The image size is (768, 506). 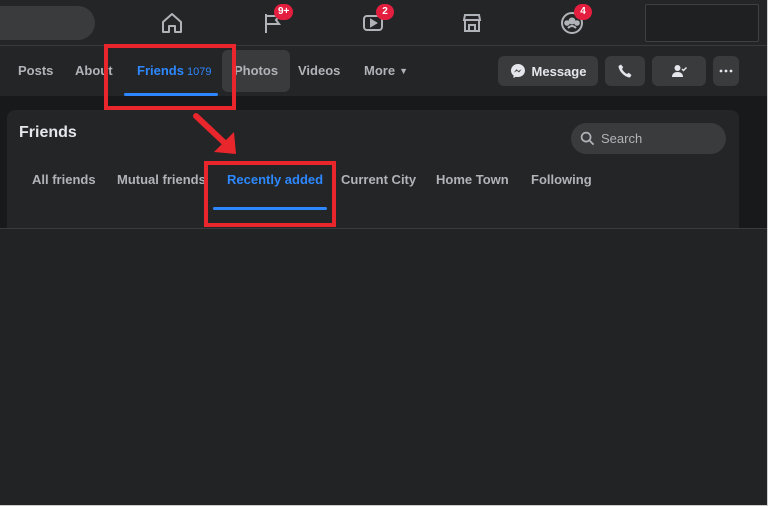 What do you see at coordinates (472, 179) in the screenshot?
I see `tab-home-town: Home Town` at bounding box center [472, 179].